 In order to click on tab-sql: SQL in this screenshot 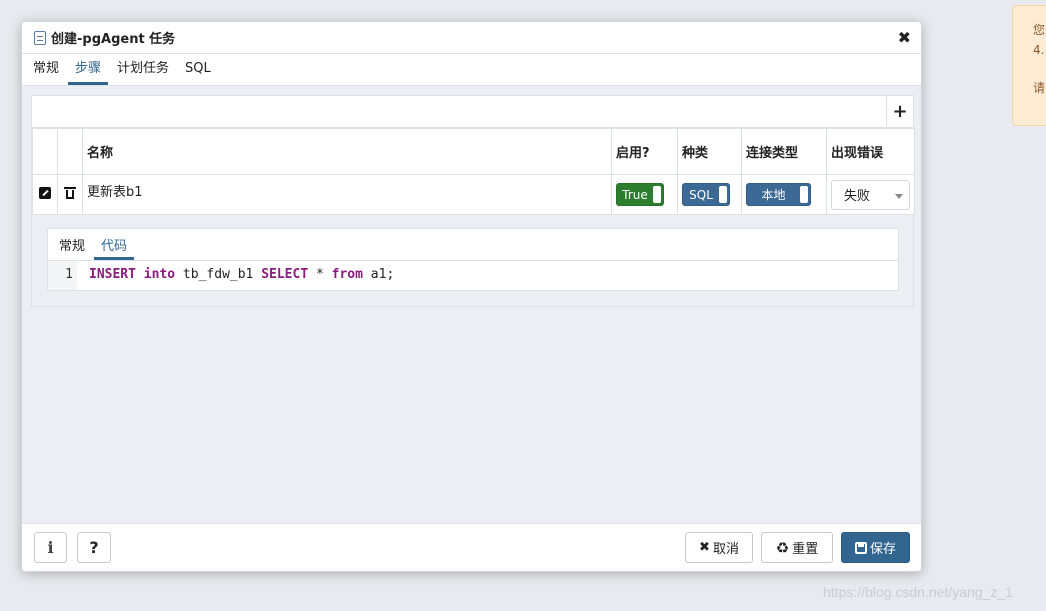, I will do `click(198, 73)`.